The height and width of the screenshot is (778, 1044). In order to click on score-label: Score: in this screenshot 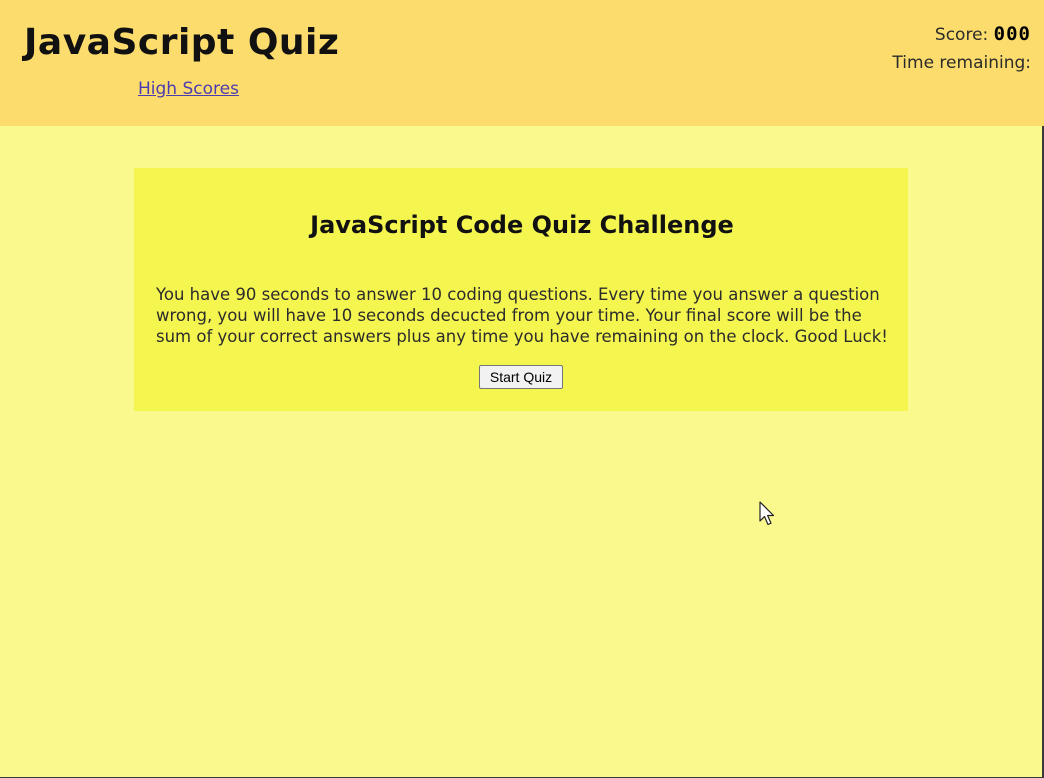, I will do `click(961, 35)`.